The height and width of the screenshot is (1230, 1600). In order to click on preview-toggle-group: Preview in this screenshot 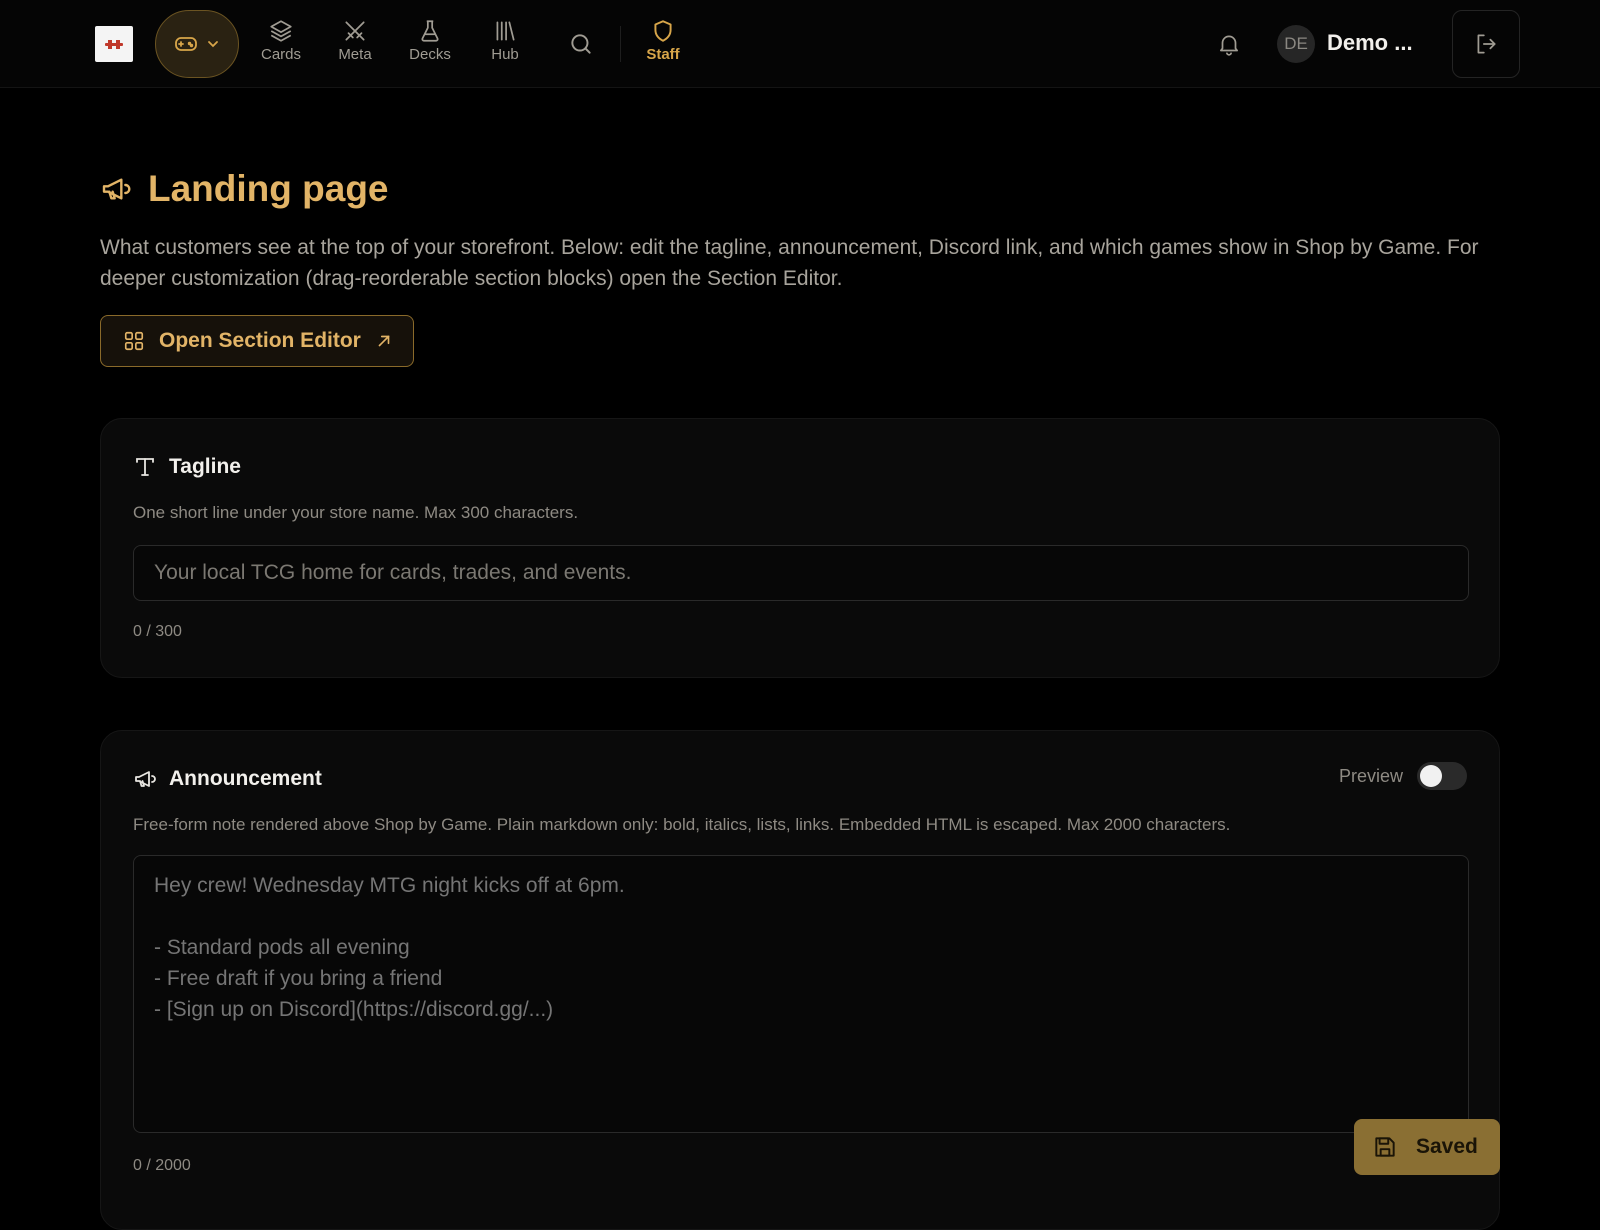, I will do `click(1403, 776)`.